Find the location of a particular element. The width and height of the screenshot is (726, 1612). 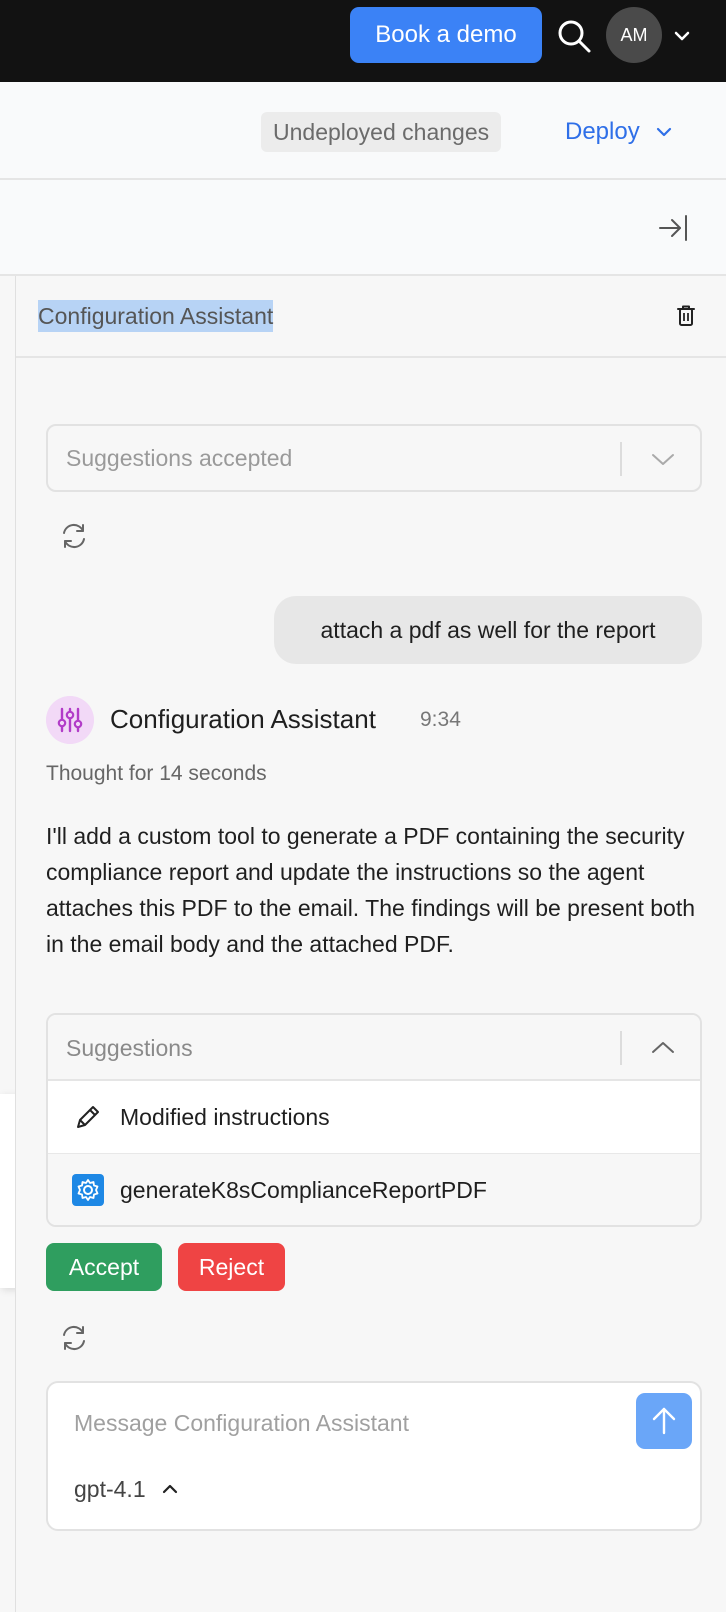

message-composer: gpt-4.1 is located at coordinates (374, 1456).